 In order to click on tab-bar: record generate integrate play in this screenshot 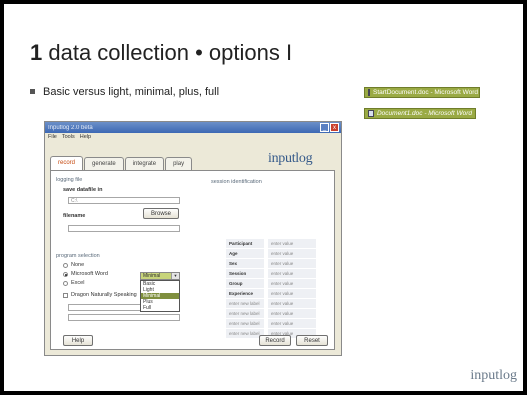, I will do `click(121, 163)`.